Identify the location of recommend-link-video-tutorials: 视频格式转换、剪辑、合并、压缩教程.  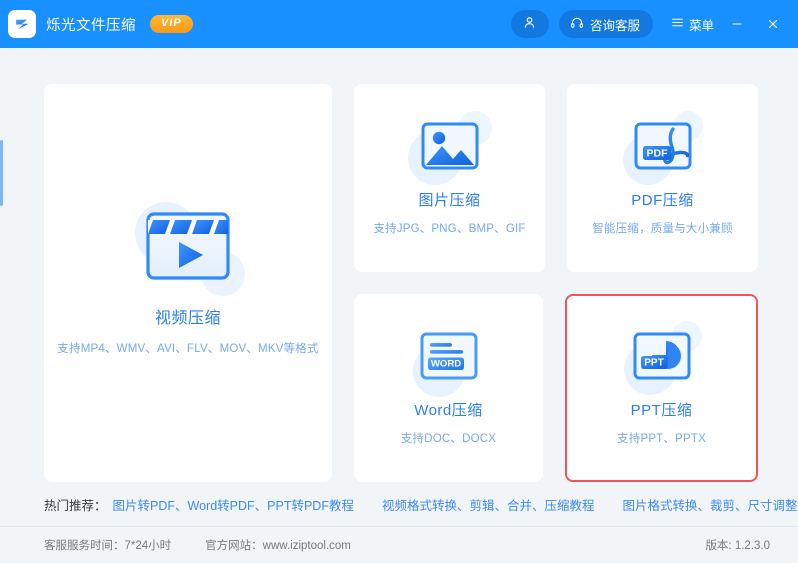
(488, 504).